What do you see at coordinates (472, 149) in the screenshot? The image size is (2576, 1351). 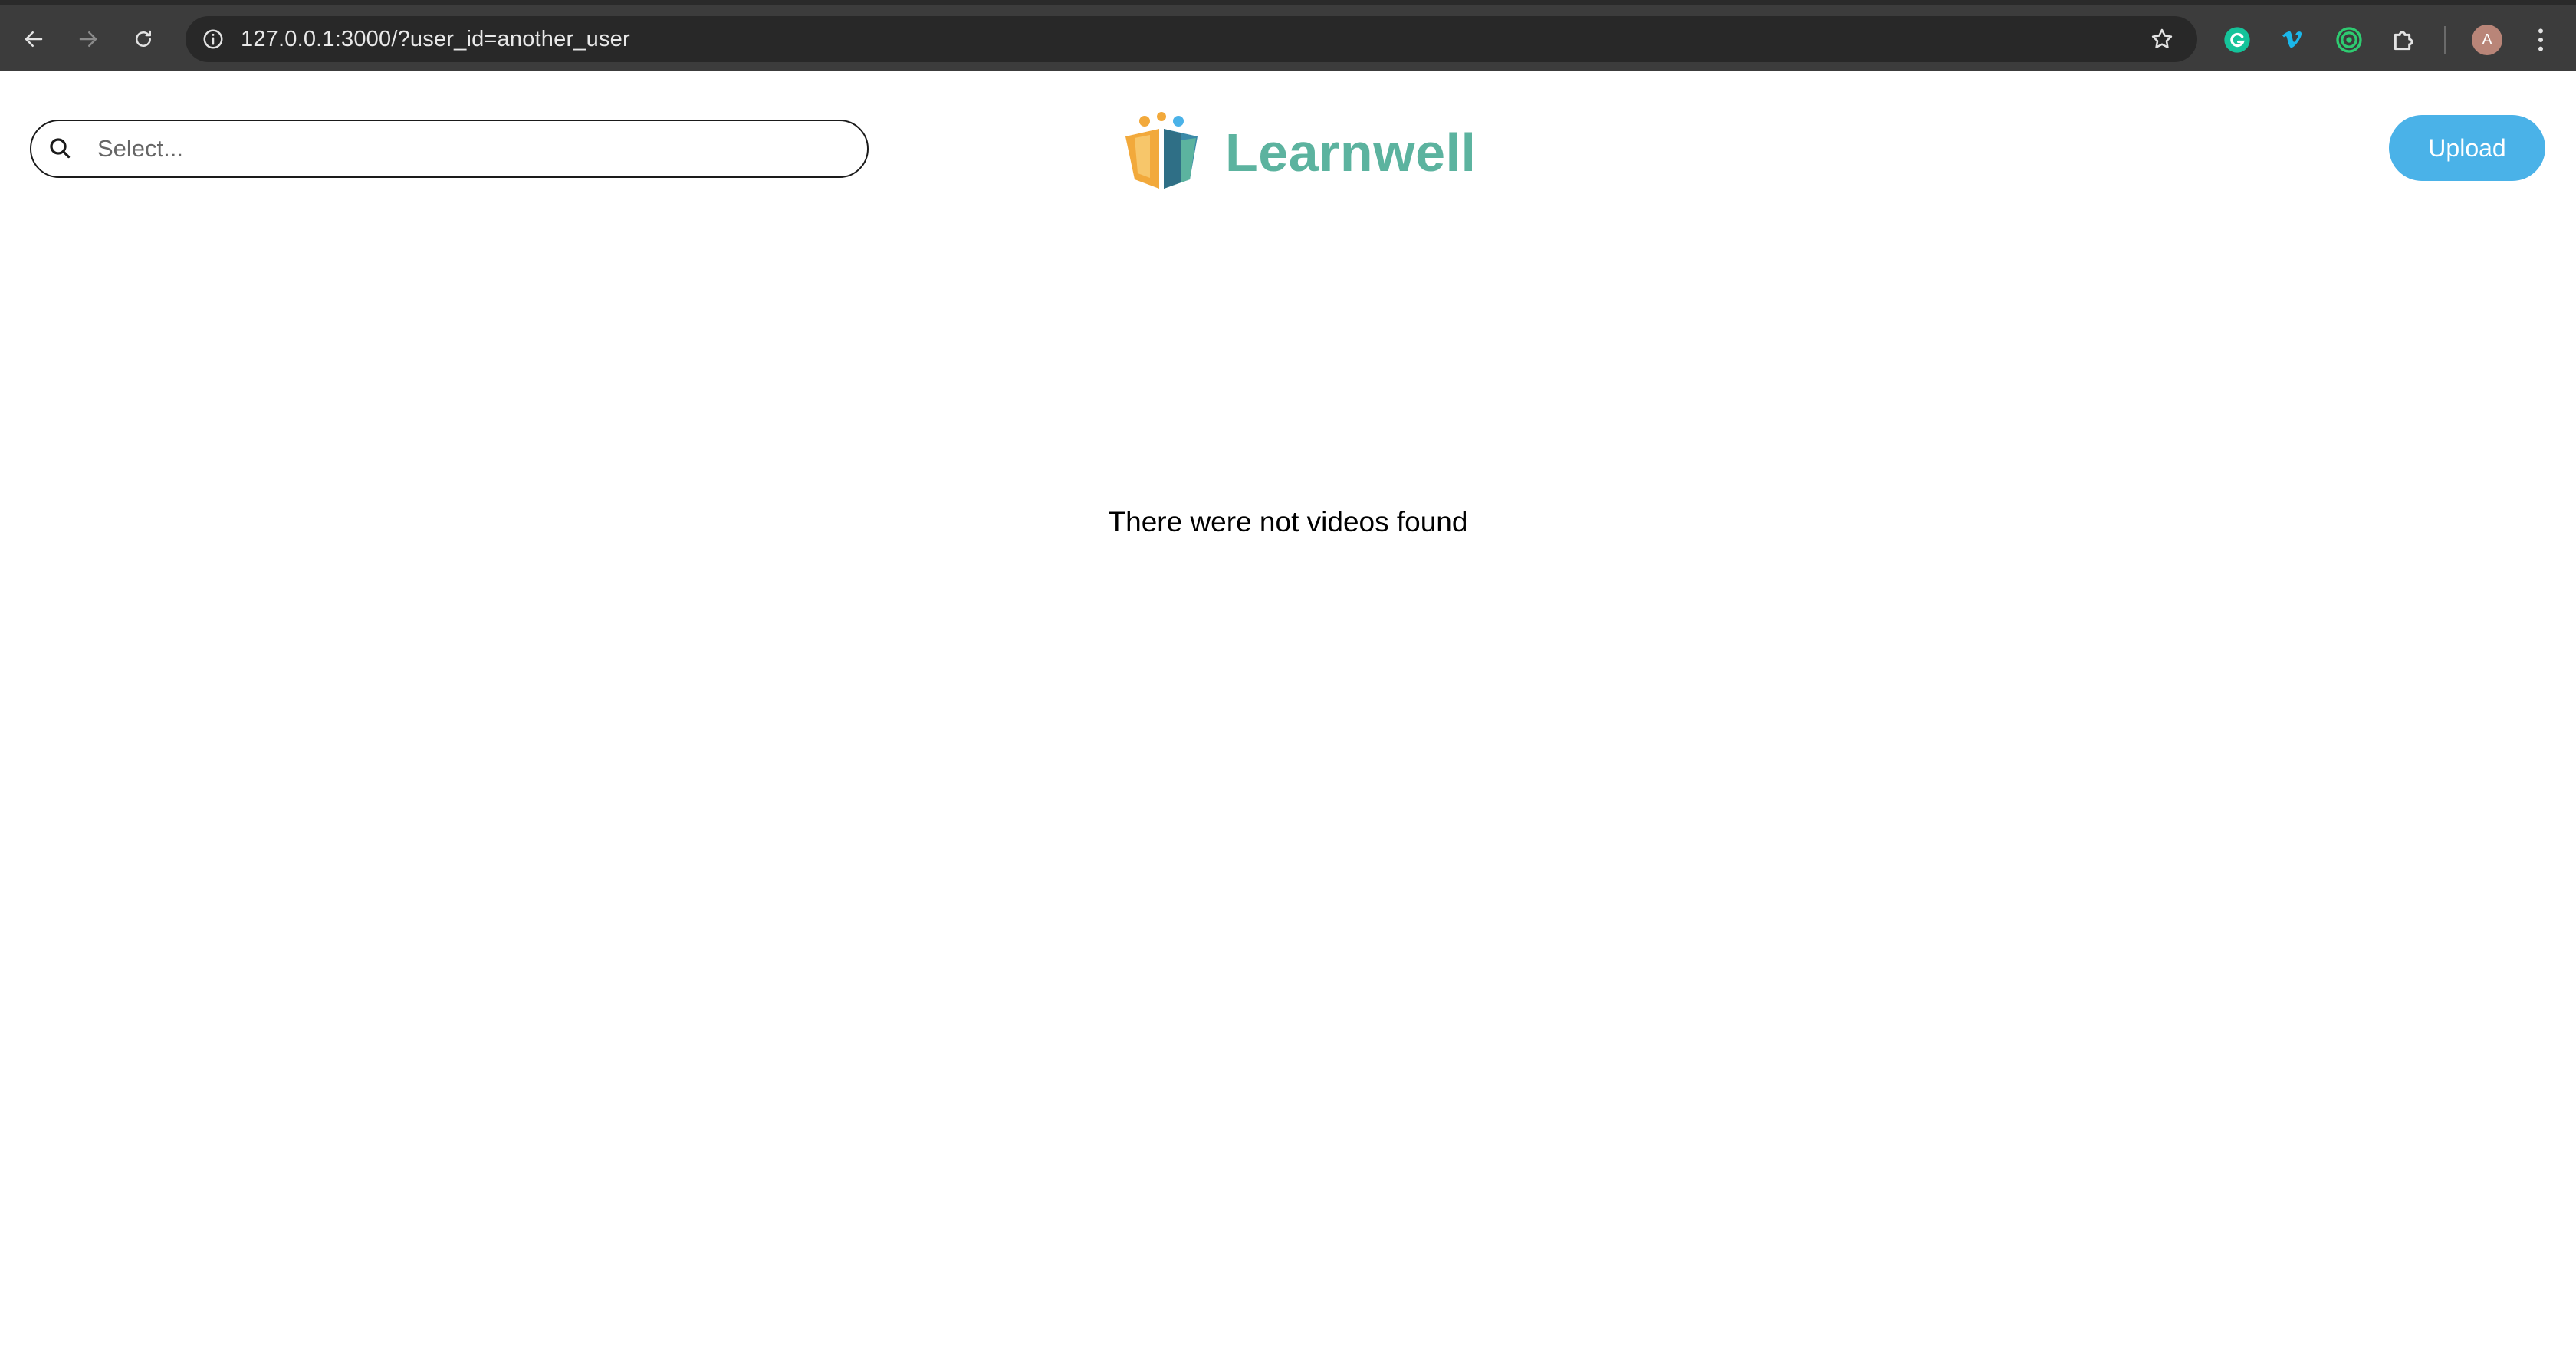 I see `search-input` at bounding box center [472, 149].